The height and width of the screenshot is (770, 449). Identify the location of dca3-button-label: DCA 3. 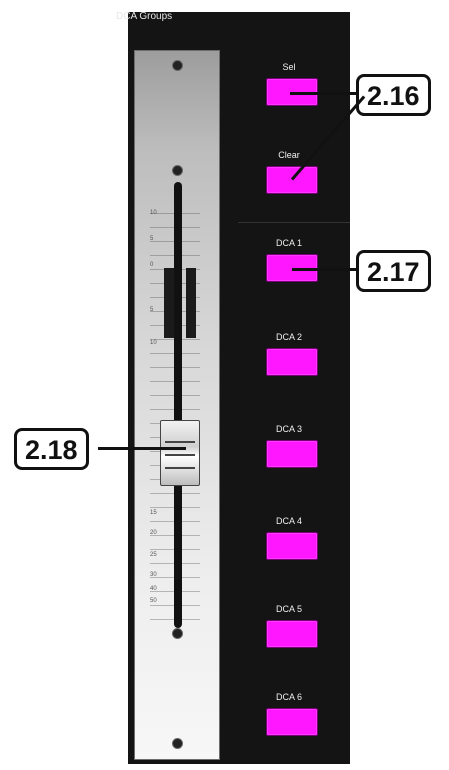
(288, 429).